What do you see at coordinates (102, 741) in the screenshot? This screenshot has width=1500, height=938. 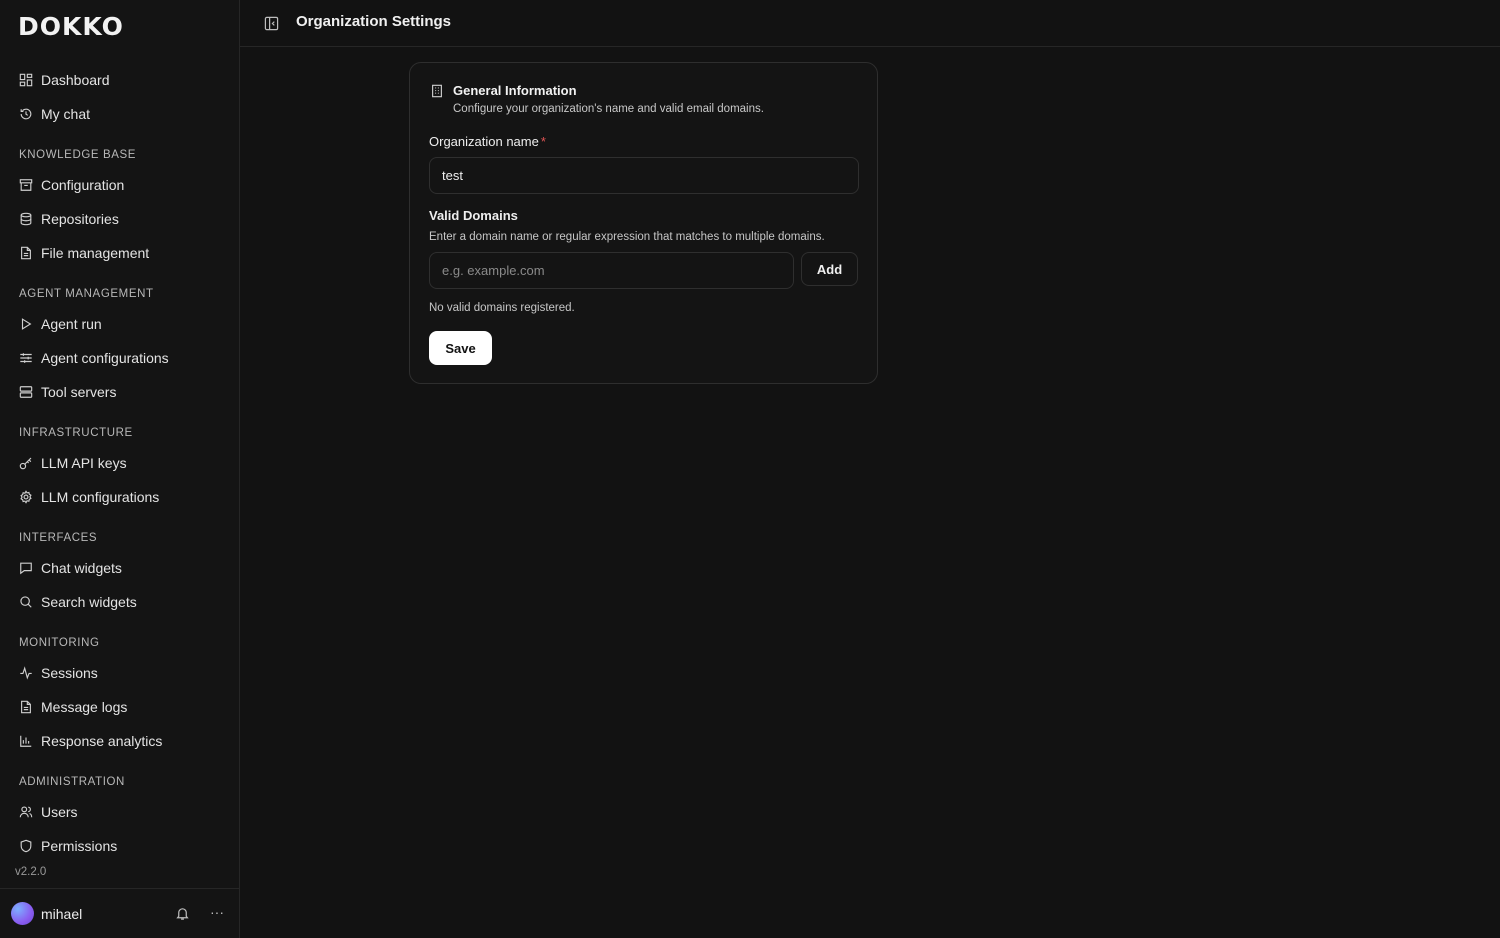 I see `sidebar-item-label: Response analytics` at bounding box center [102, 741].